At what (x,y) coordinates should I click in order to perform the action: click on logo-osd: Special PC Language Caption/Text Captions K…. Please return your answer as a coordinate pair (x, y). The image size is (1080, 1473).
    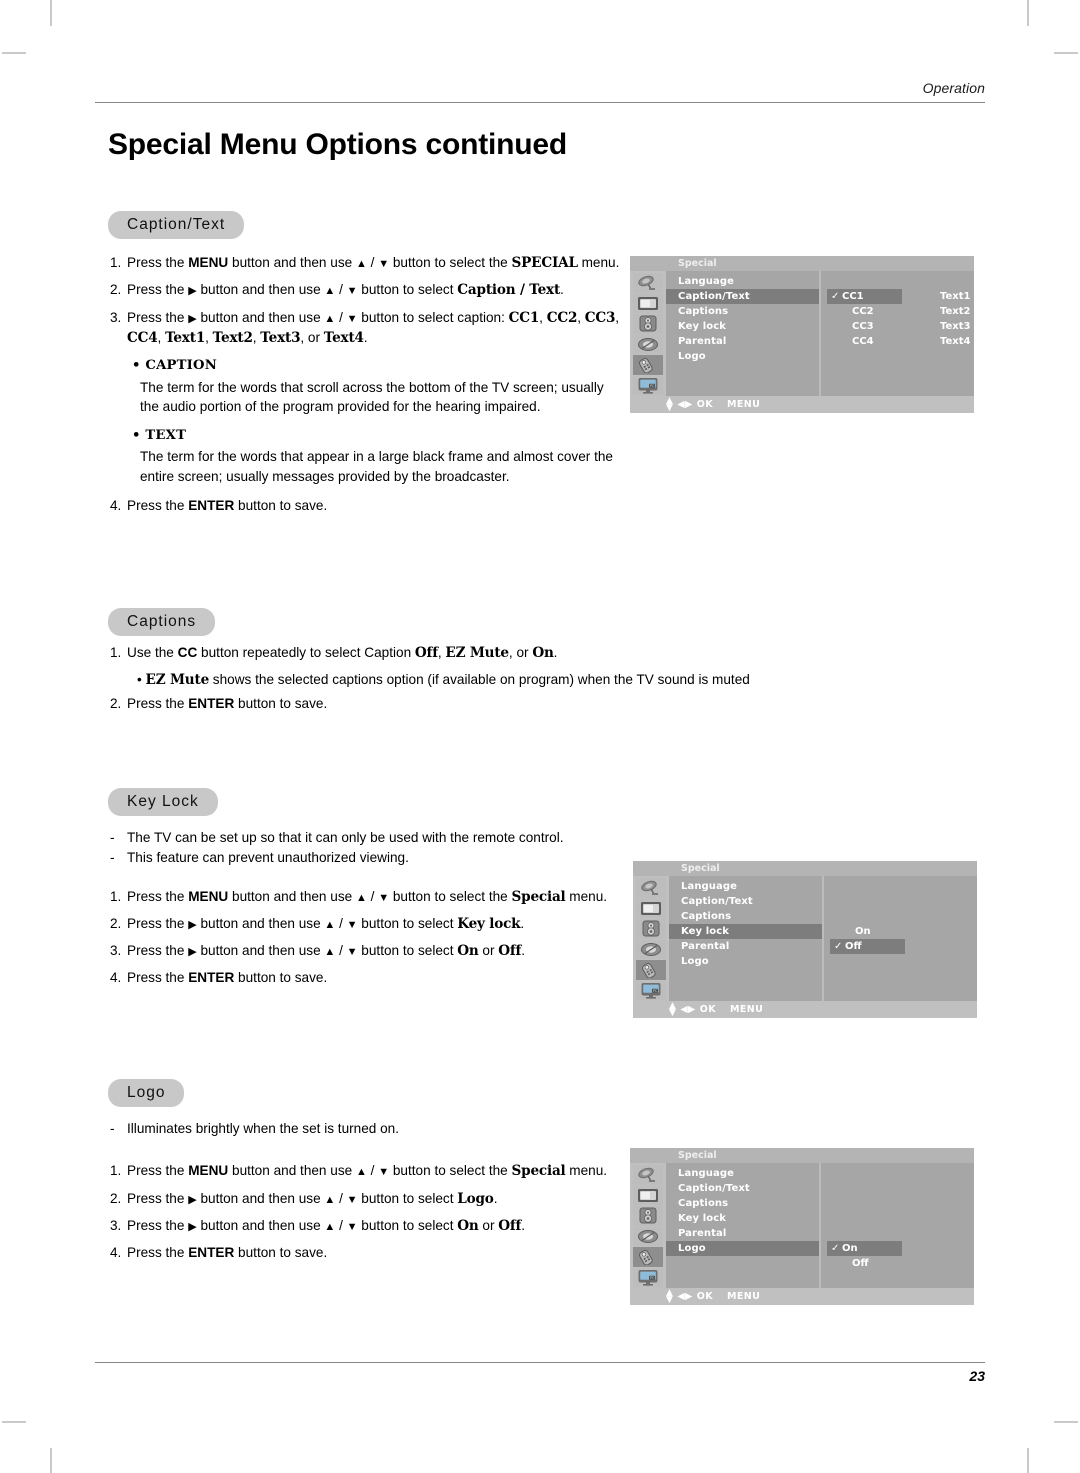
    Looking at the image, I should click on (802, 1226).